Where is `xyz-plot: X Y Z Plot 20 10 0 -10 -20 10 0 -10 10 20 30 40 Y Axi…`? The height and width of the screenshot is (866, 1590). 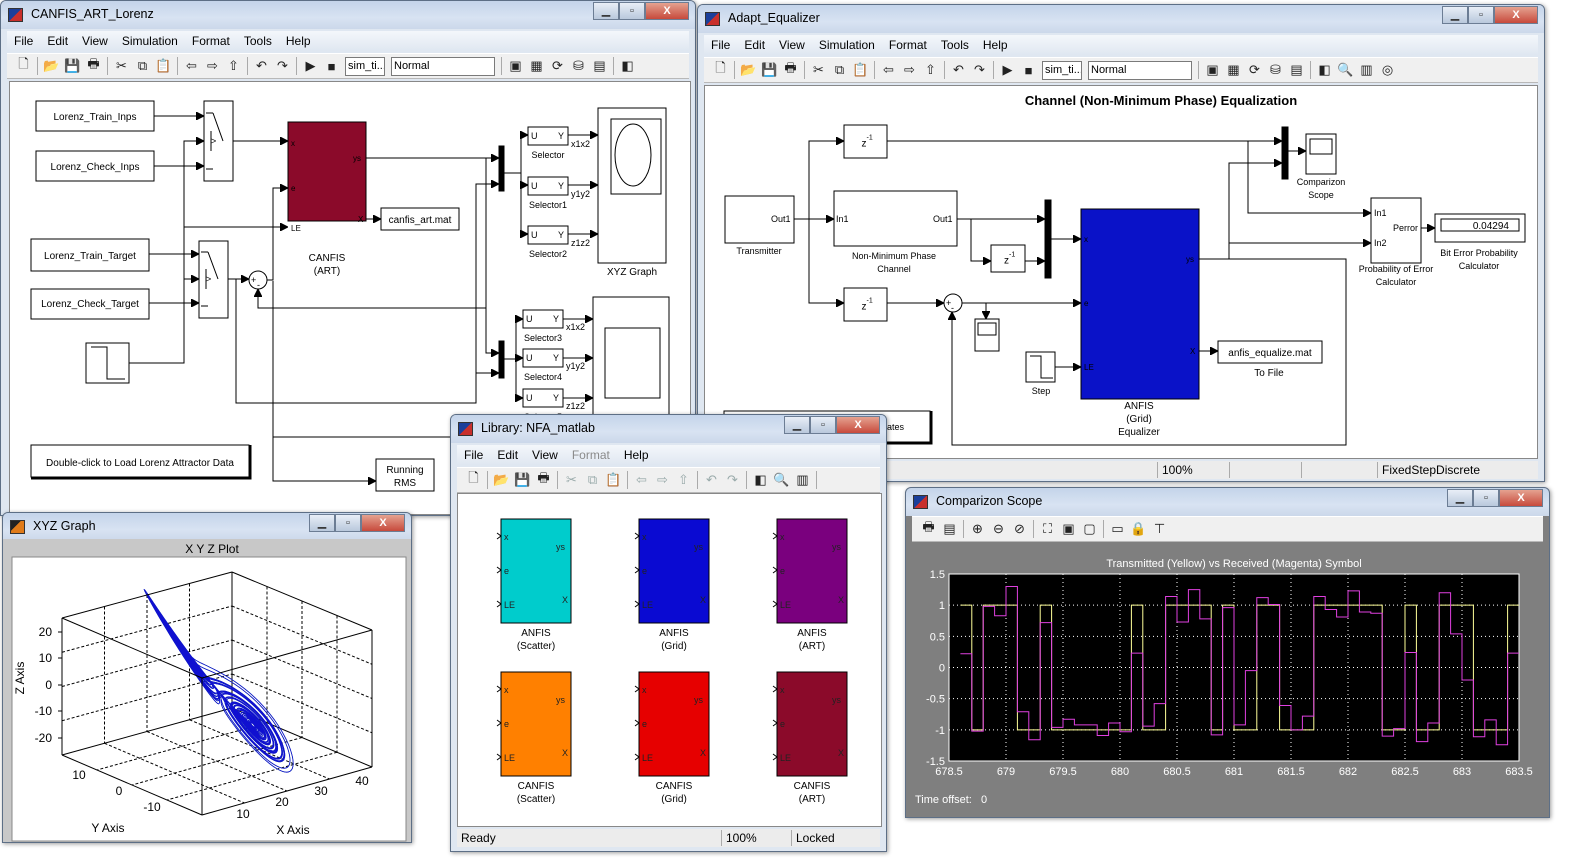
xyz-plot: X Y Z Plot 20 10 0 -10 -20 10 0 -10 10 20 30 40 Y Axi… is located at coordinates (207, 690).